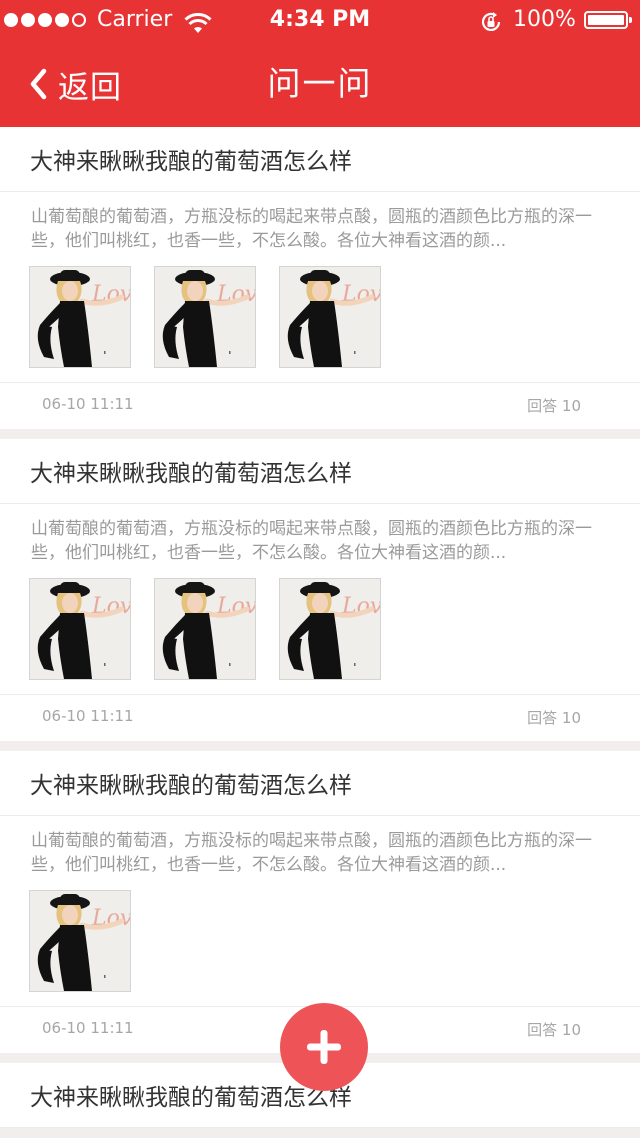 This screenshot has width=640, height=1138. I want to click on nav-bar: 返回 问一问, so click(320, 83).